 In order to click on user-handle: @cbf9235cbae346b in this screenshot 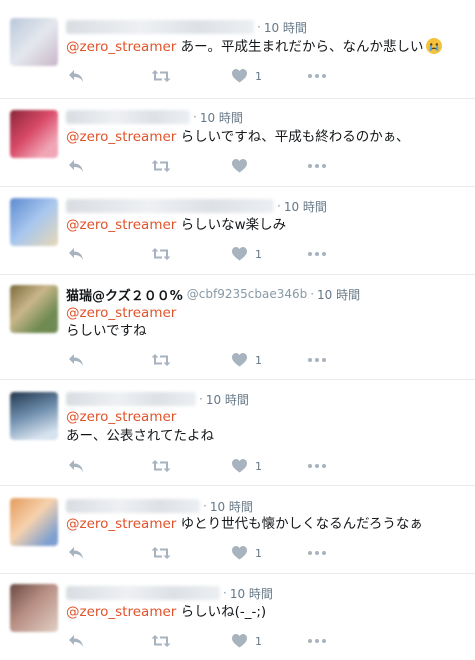, I will do `click(247, 294)`.